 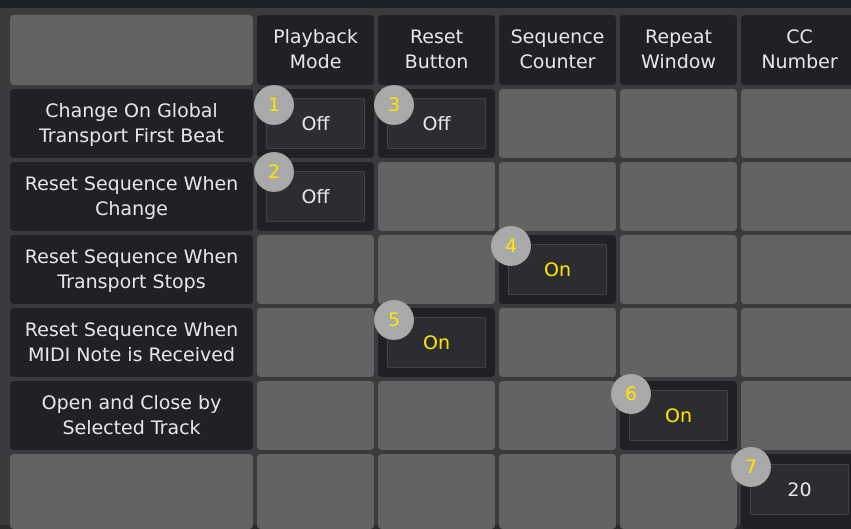 What do you see at coordinates (315, 415) in the screenshot?
I see `cell-r5-c1` at bounding box center [315, 415].